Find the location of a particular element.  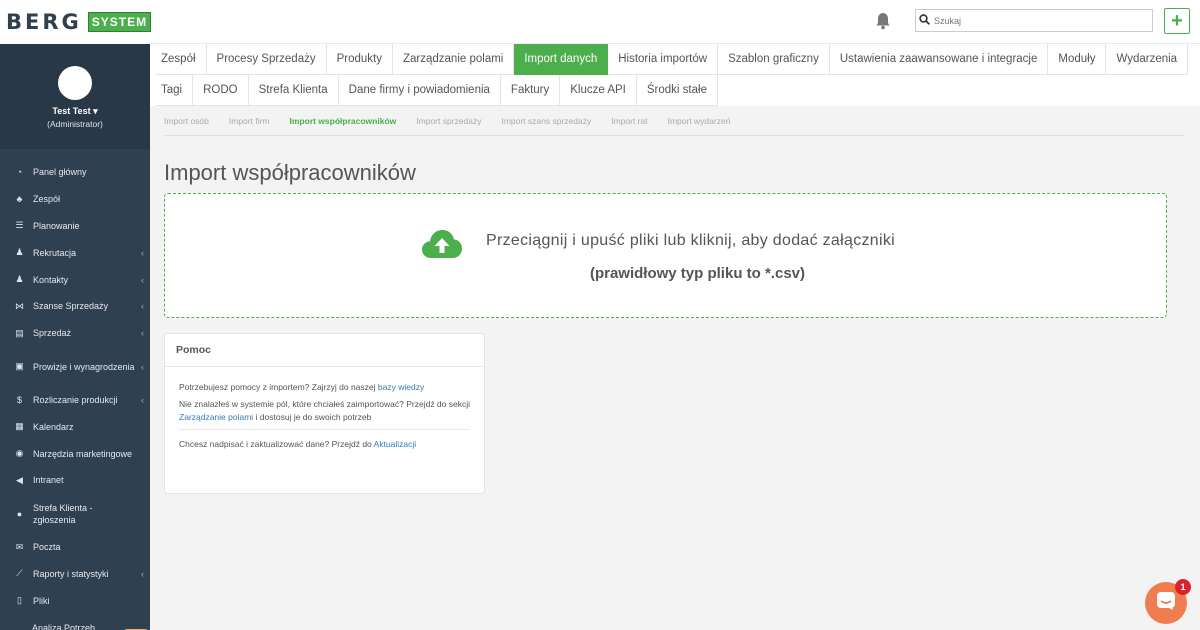

sidebar-icon: ▣ is located at coordinates (19, 366).